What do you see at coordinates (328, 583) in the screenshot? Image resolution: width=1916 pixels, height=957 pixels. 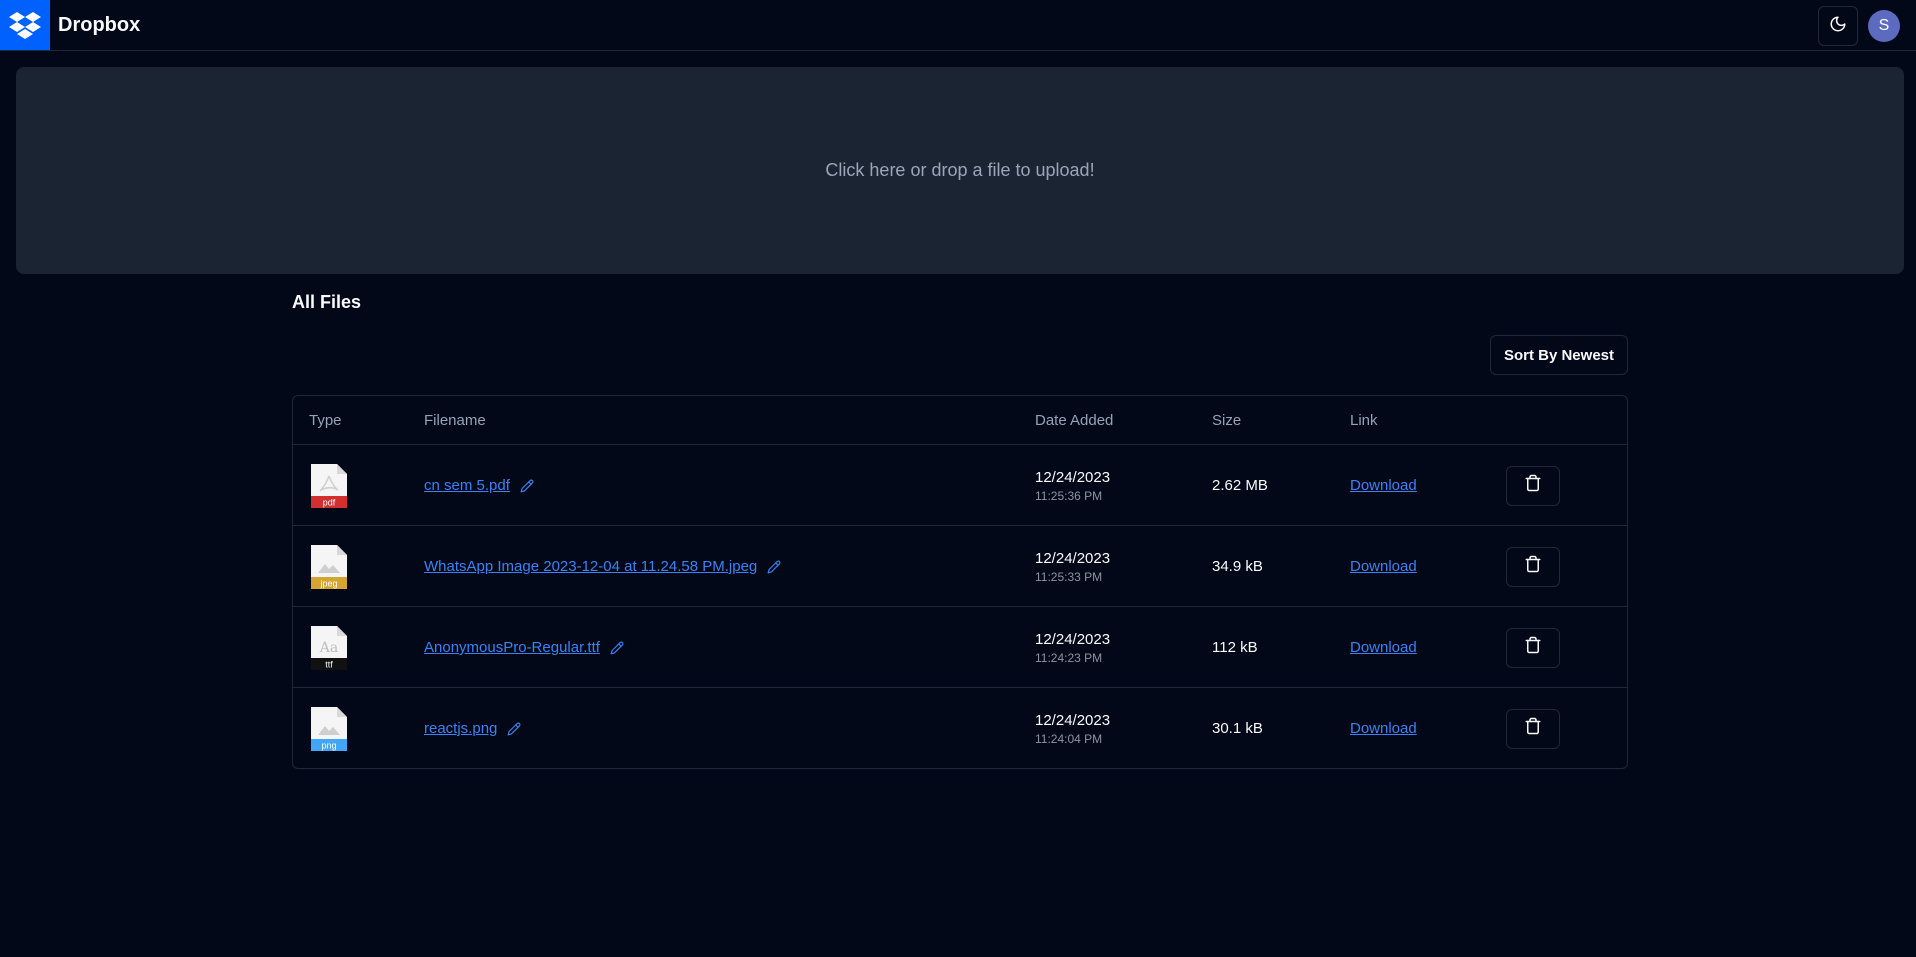 I see `svg-text: jpeg` at bounding box center [328, 583].